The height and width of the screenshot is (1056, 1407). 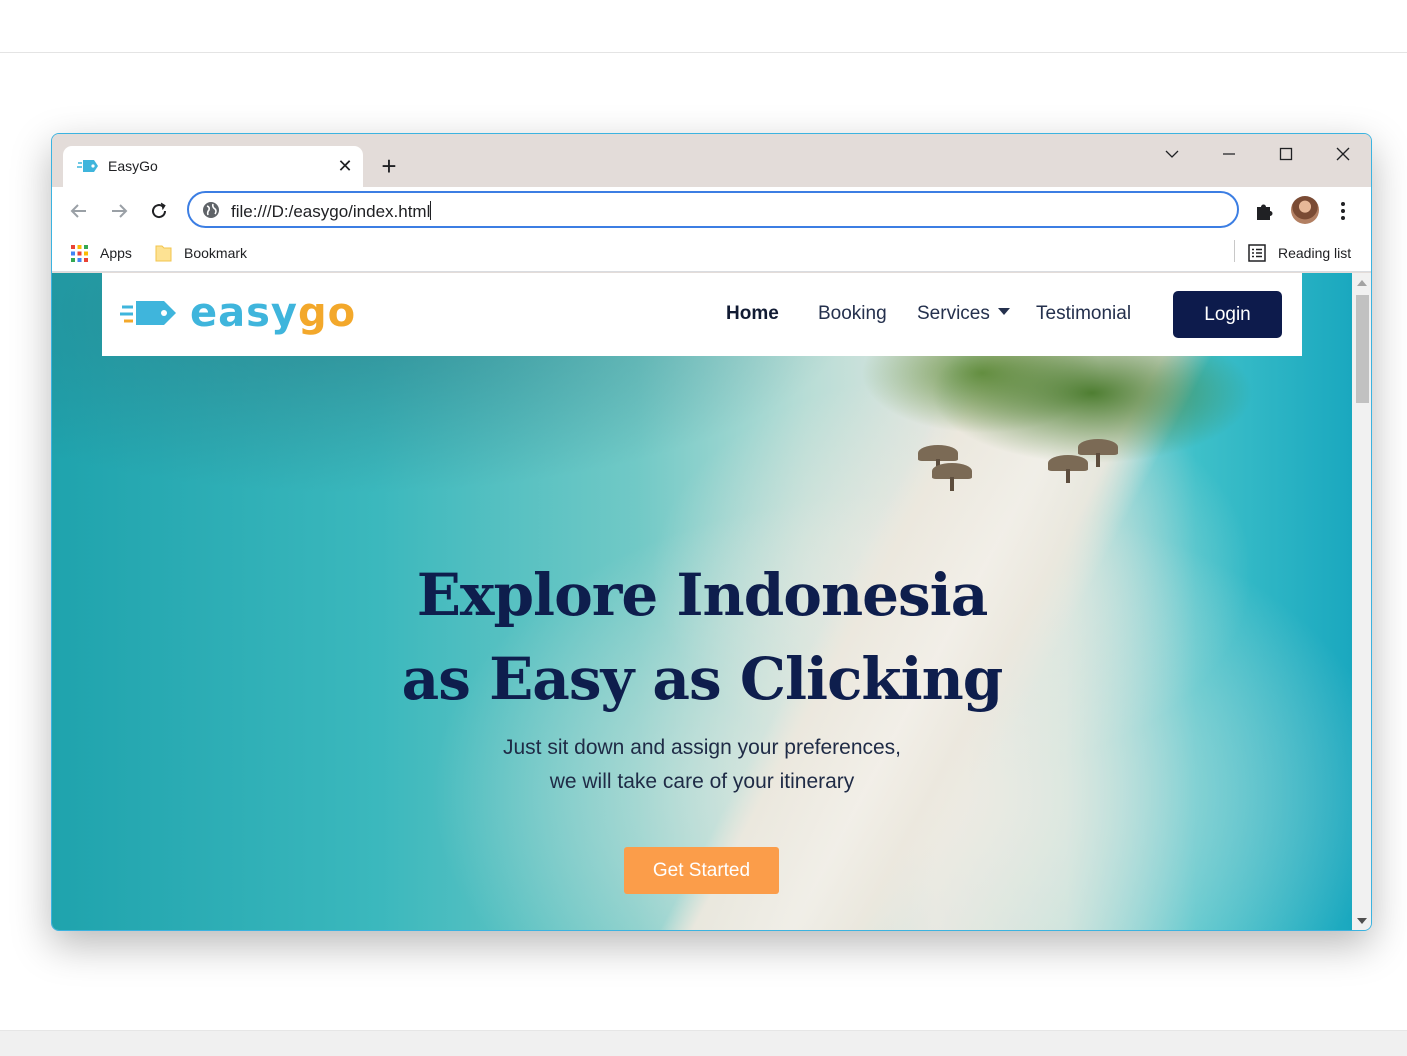 I want to click on back-arrow-icon, so click(x=79, y=211).